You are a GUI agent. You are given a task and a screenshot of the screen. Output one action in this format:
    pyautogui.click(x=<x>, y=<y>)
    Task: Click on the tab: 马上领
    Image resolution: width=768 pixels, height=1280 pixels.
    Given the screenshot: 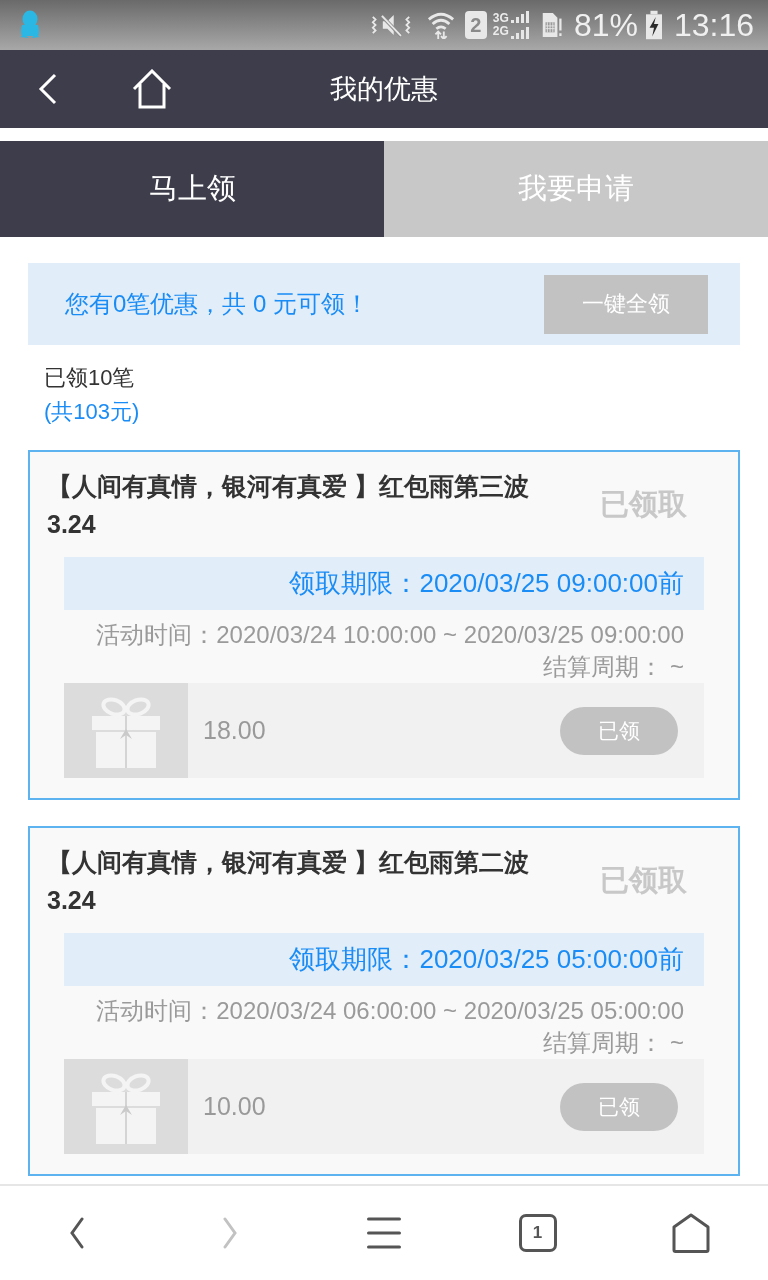 What is the action you would take?
    pyautogui.click(x=192, y=189)
    